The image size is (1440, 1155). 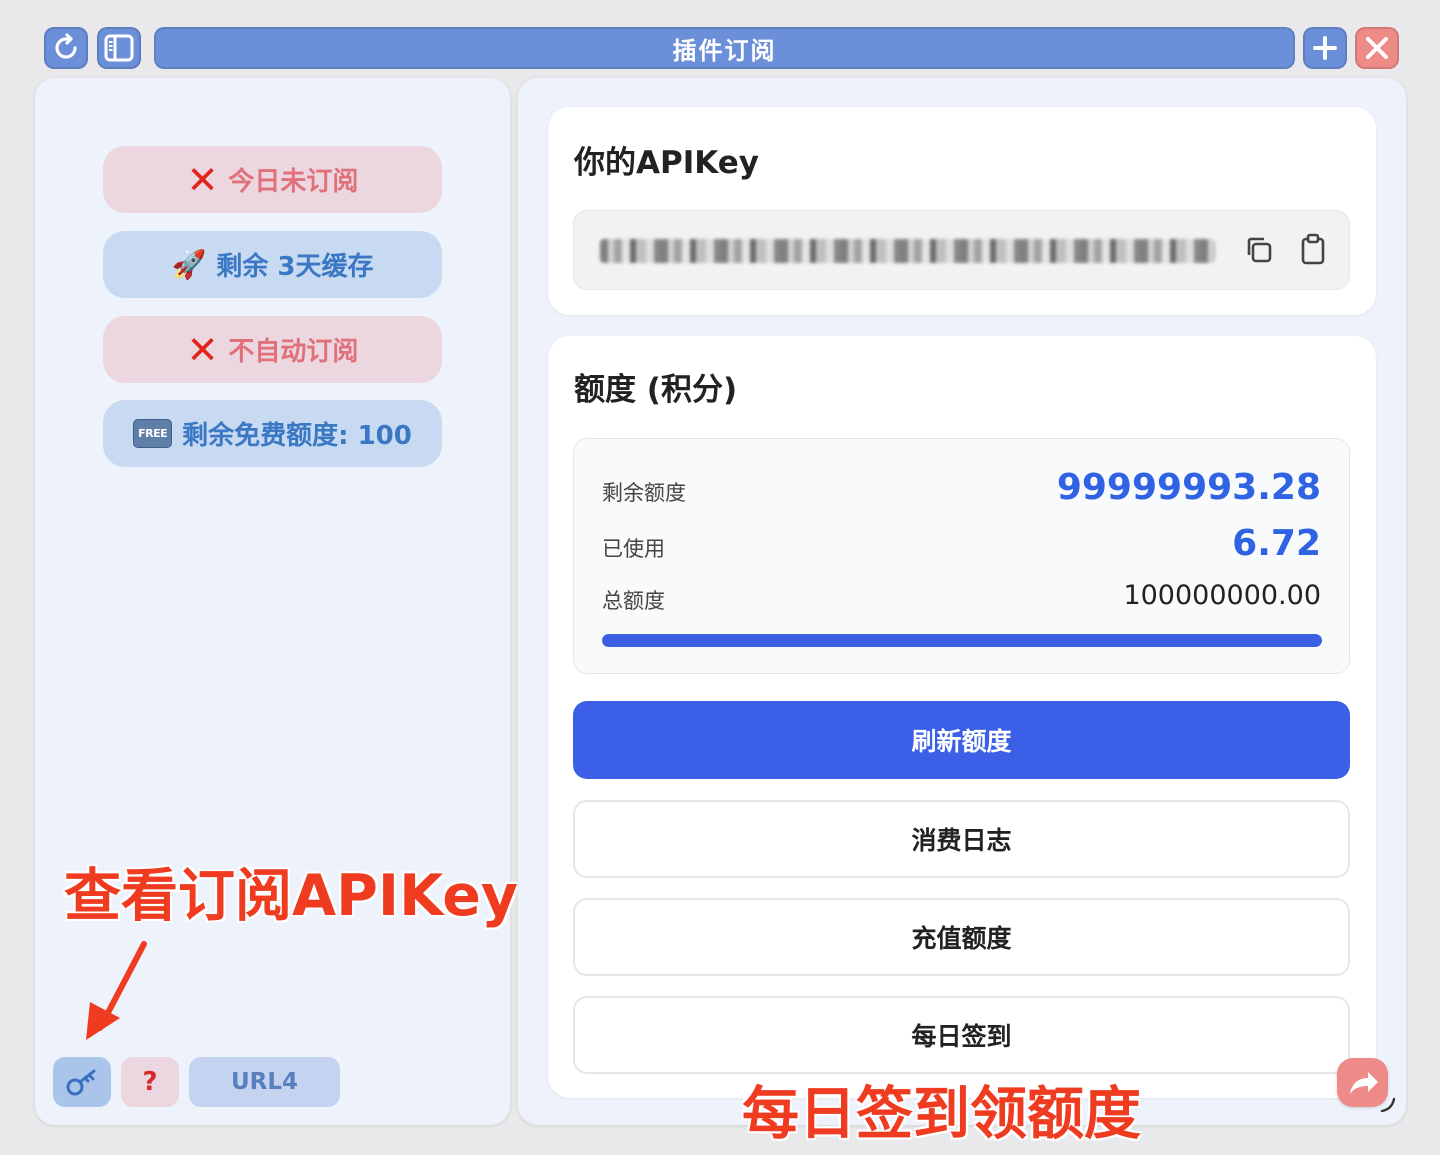 I want to click on daily-checkin-button: 每日签到, so click(x=961, y=1035).